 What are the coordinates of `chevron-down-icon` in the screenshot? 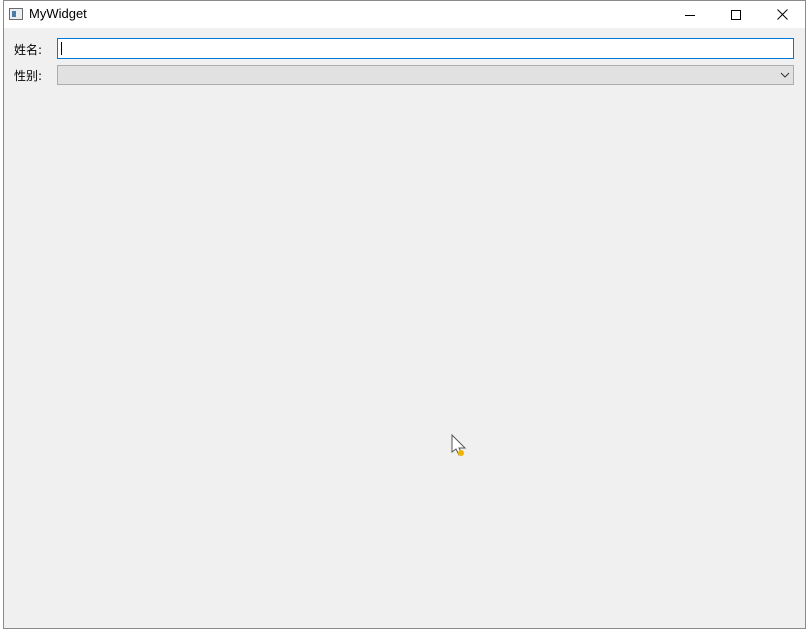 It's located at (785, 75).